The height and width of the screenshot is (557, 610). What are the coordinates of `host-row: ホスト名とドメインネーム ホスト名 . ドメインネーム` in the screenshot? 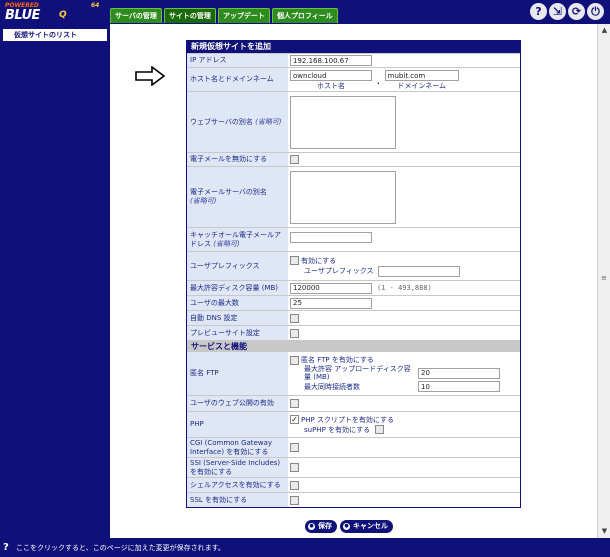 It's located at (353, 79).